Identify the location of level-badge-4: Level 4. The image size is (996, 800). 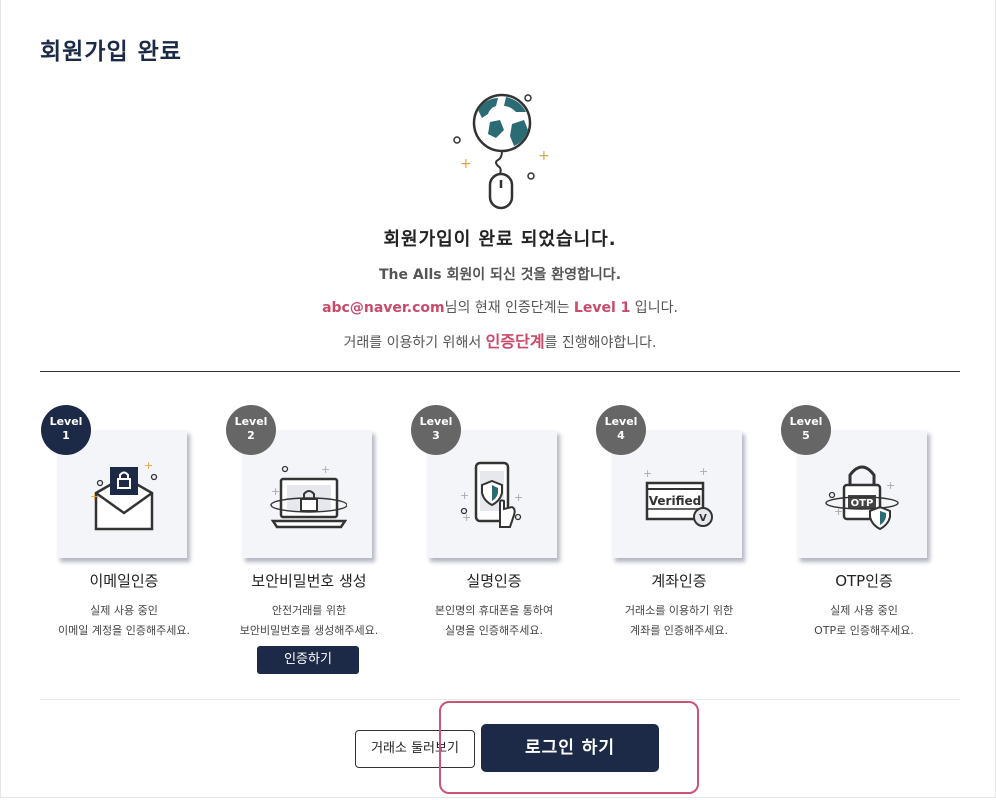
(621, 430).